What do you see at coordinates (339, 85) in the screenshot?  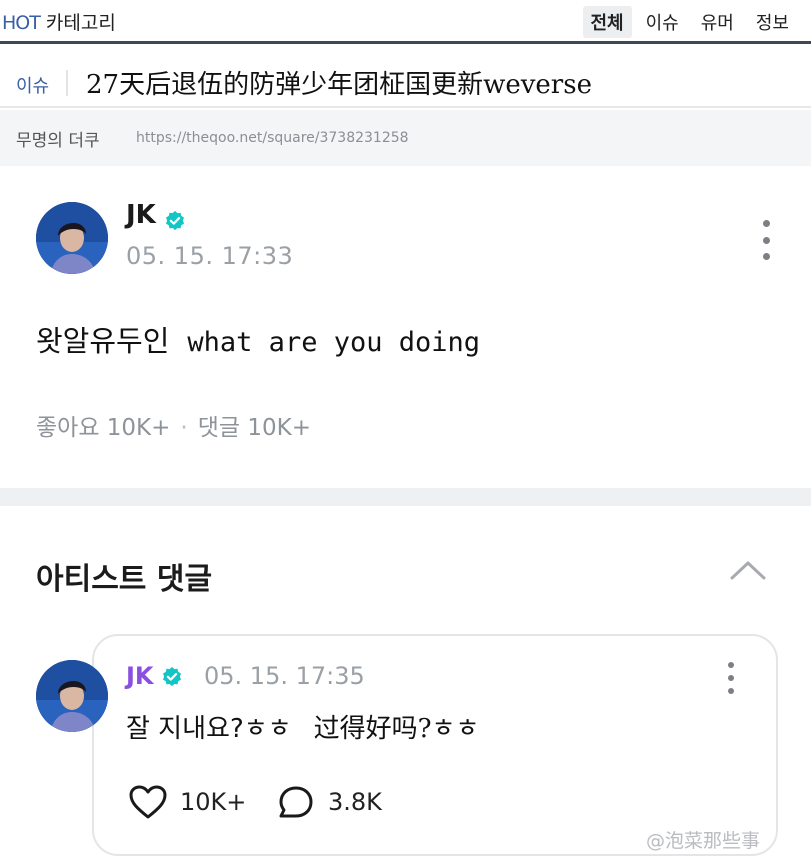 I see `article-title: 27天后退伍的防弹少年团柾国更新weverse` at bounding box center [339, 85].